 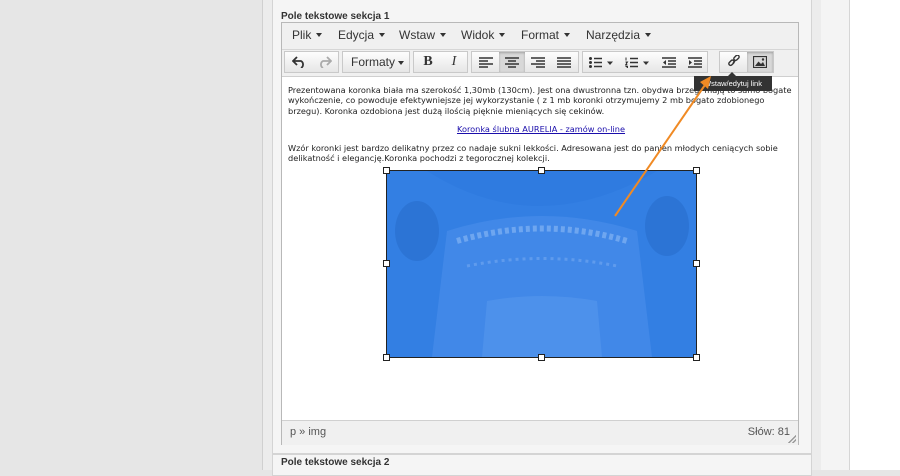 I want to click on resize-handle-w, so click(x=386, y=263).